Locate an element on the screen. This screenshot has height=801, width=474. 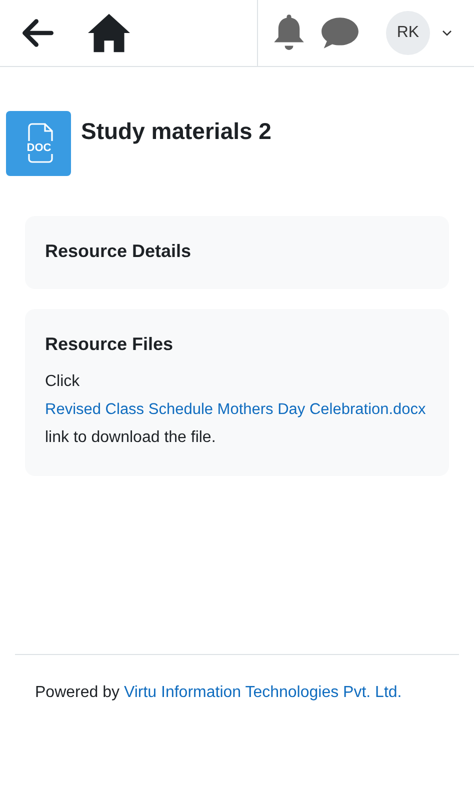
user-avatar: RK is located at coordinates (408, 33).